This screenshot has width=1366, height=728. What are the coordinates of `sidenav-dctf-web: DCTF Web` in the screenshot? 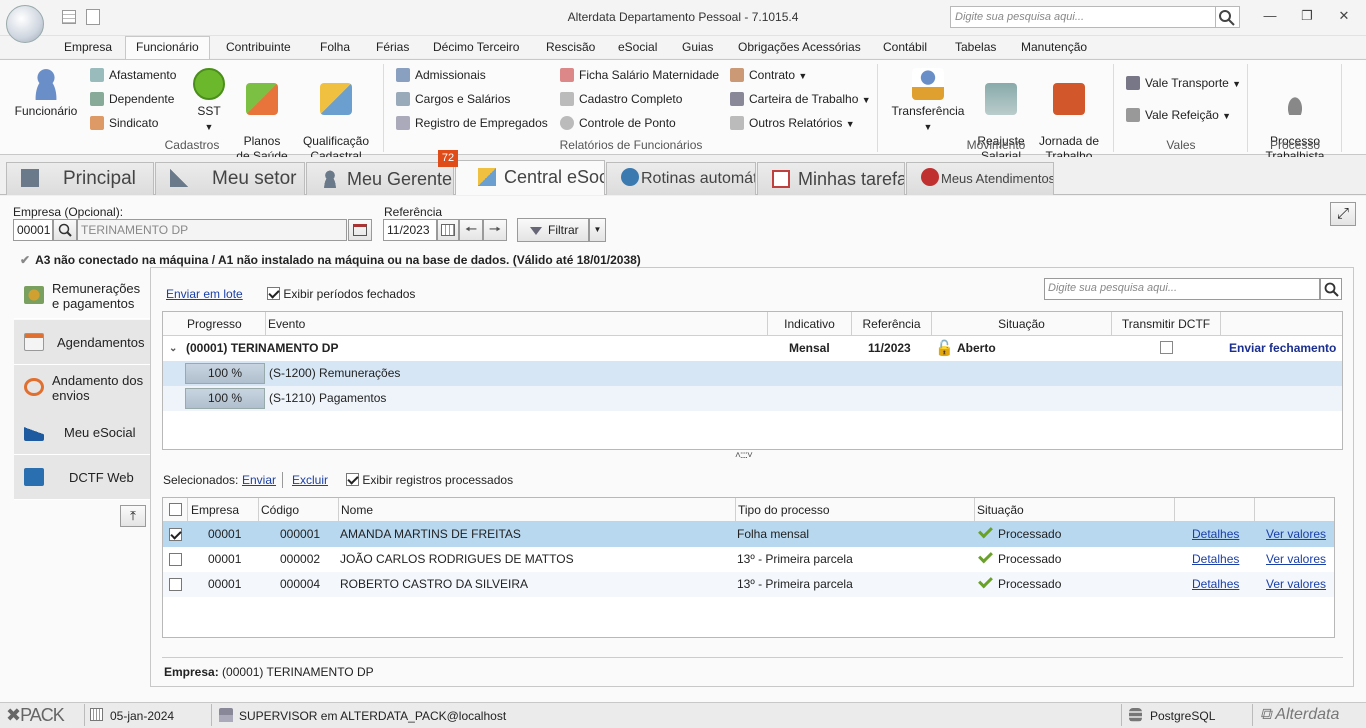 It's located at (82, 477).